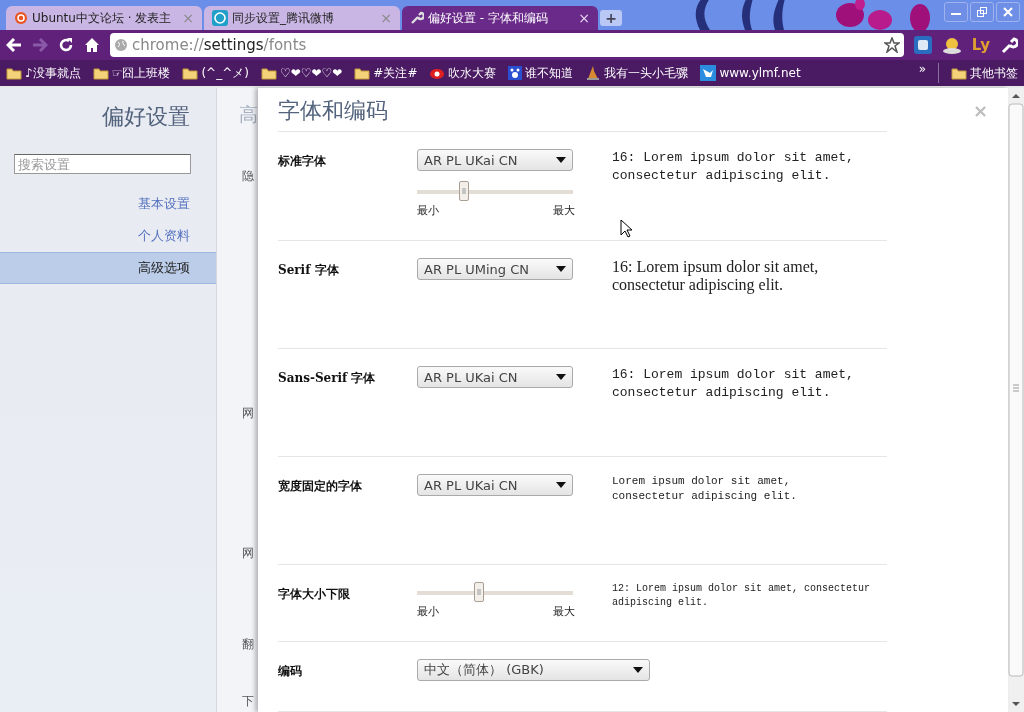 Image resolution: width=1024 pixels, height=712 pixels. Describe the element at coordinates (220, 45) in the screenshot. I see `url-text: chrome://settings/fonts` at that location.